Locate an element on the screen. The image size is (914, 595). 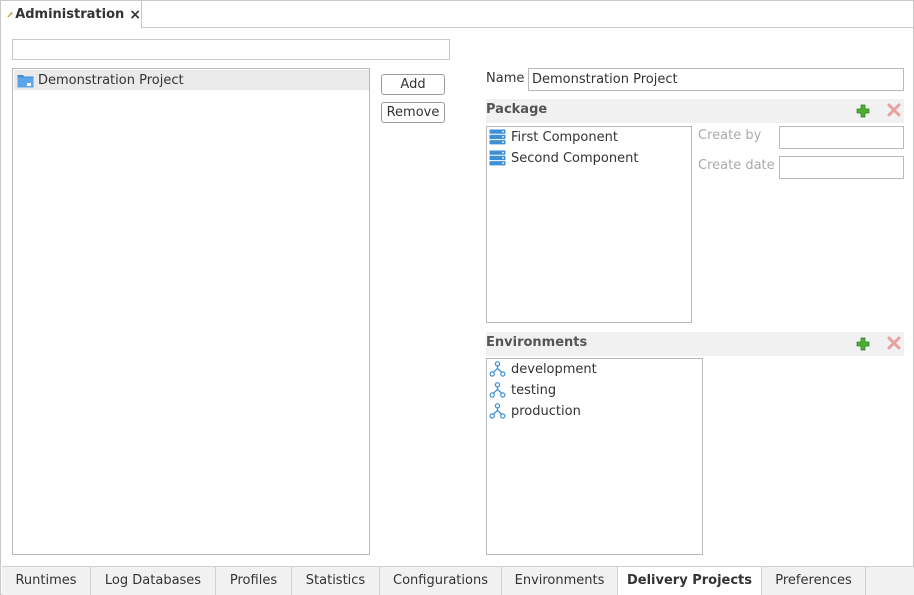
environments-title: Environments is located at coordinates (537, 342).